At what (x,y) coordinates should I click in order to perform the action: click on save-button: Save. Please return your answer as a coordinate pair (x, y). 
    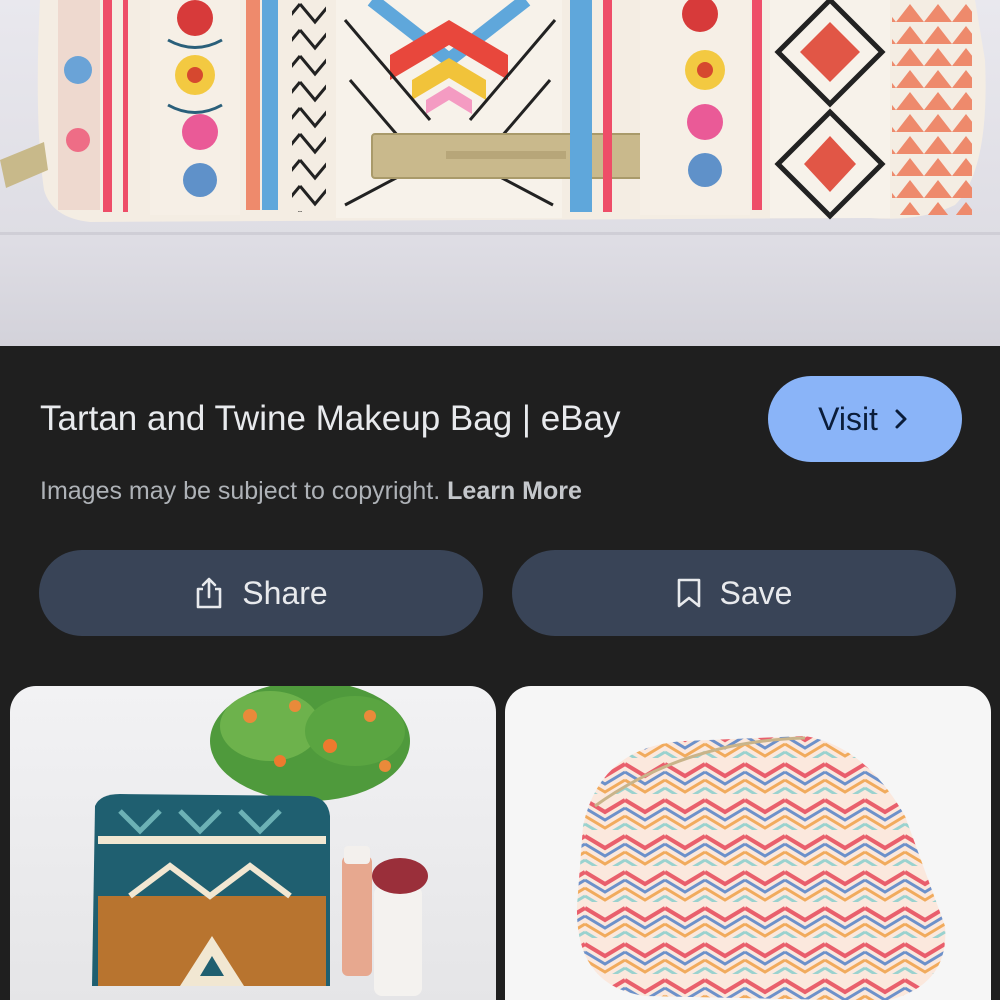
    Looking at the image, I should click on (734, 593).